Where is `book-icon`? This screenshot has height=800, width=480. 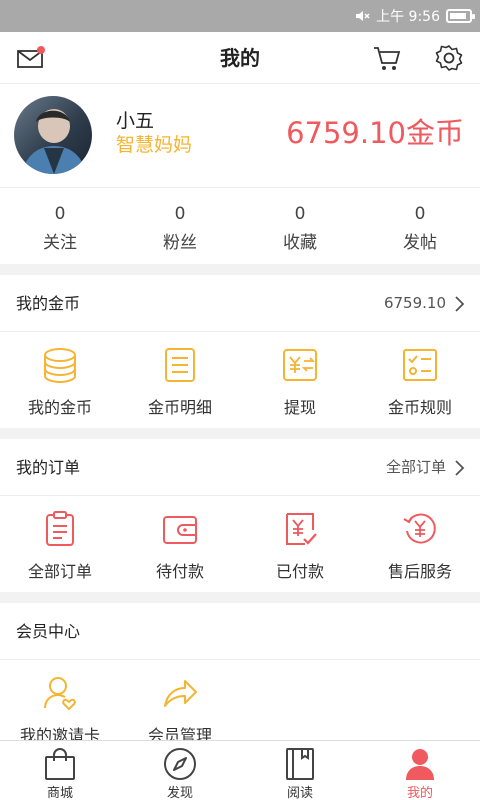 book-icon is located at coordinates (300, 764).